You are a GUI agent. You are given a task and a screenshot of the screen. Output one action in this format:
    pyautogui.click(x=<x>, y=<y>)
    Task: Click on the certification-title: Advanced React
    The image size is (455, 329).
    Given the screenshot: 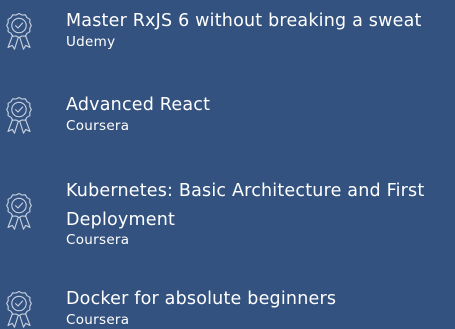 What is the action you would take?
    pyautogui.click(x=138, y=105)
    